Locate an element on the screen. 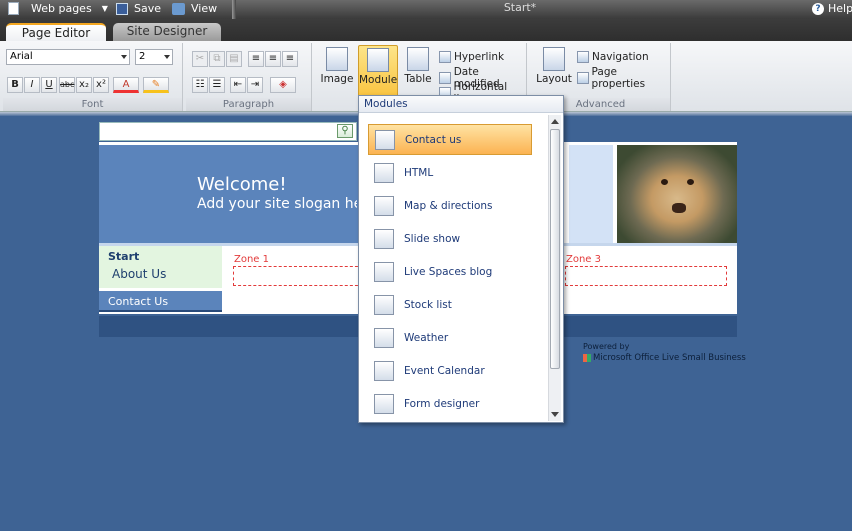 This screenshot has height=531, width=852. table-icon is located at coordinates (418, 59).